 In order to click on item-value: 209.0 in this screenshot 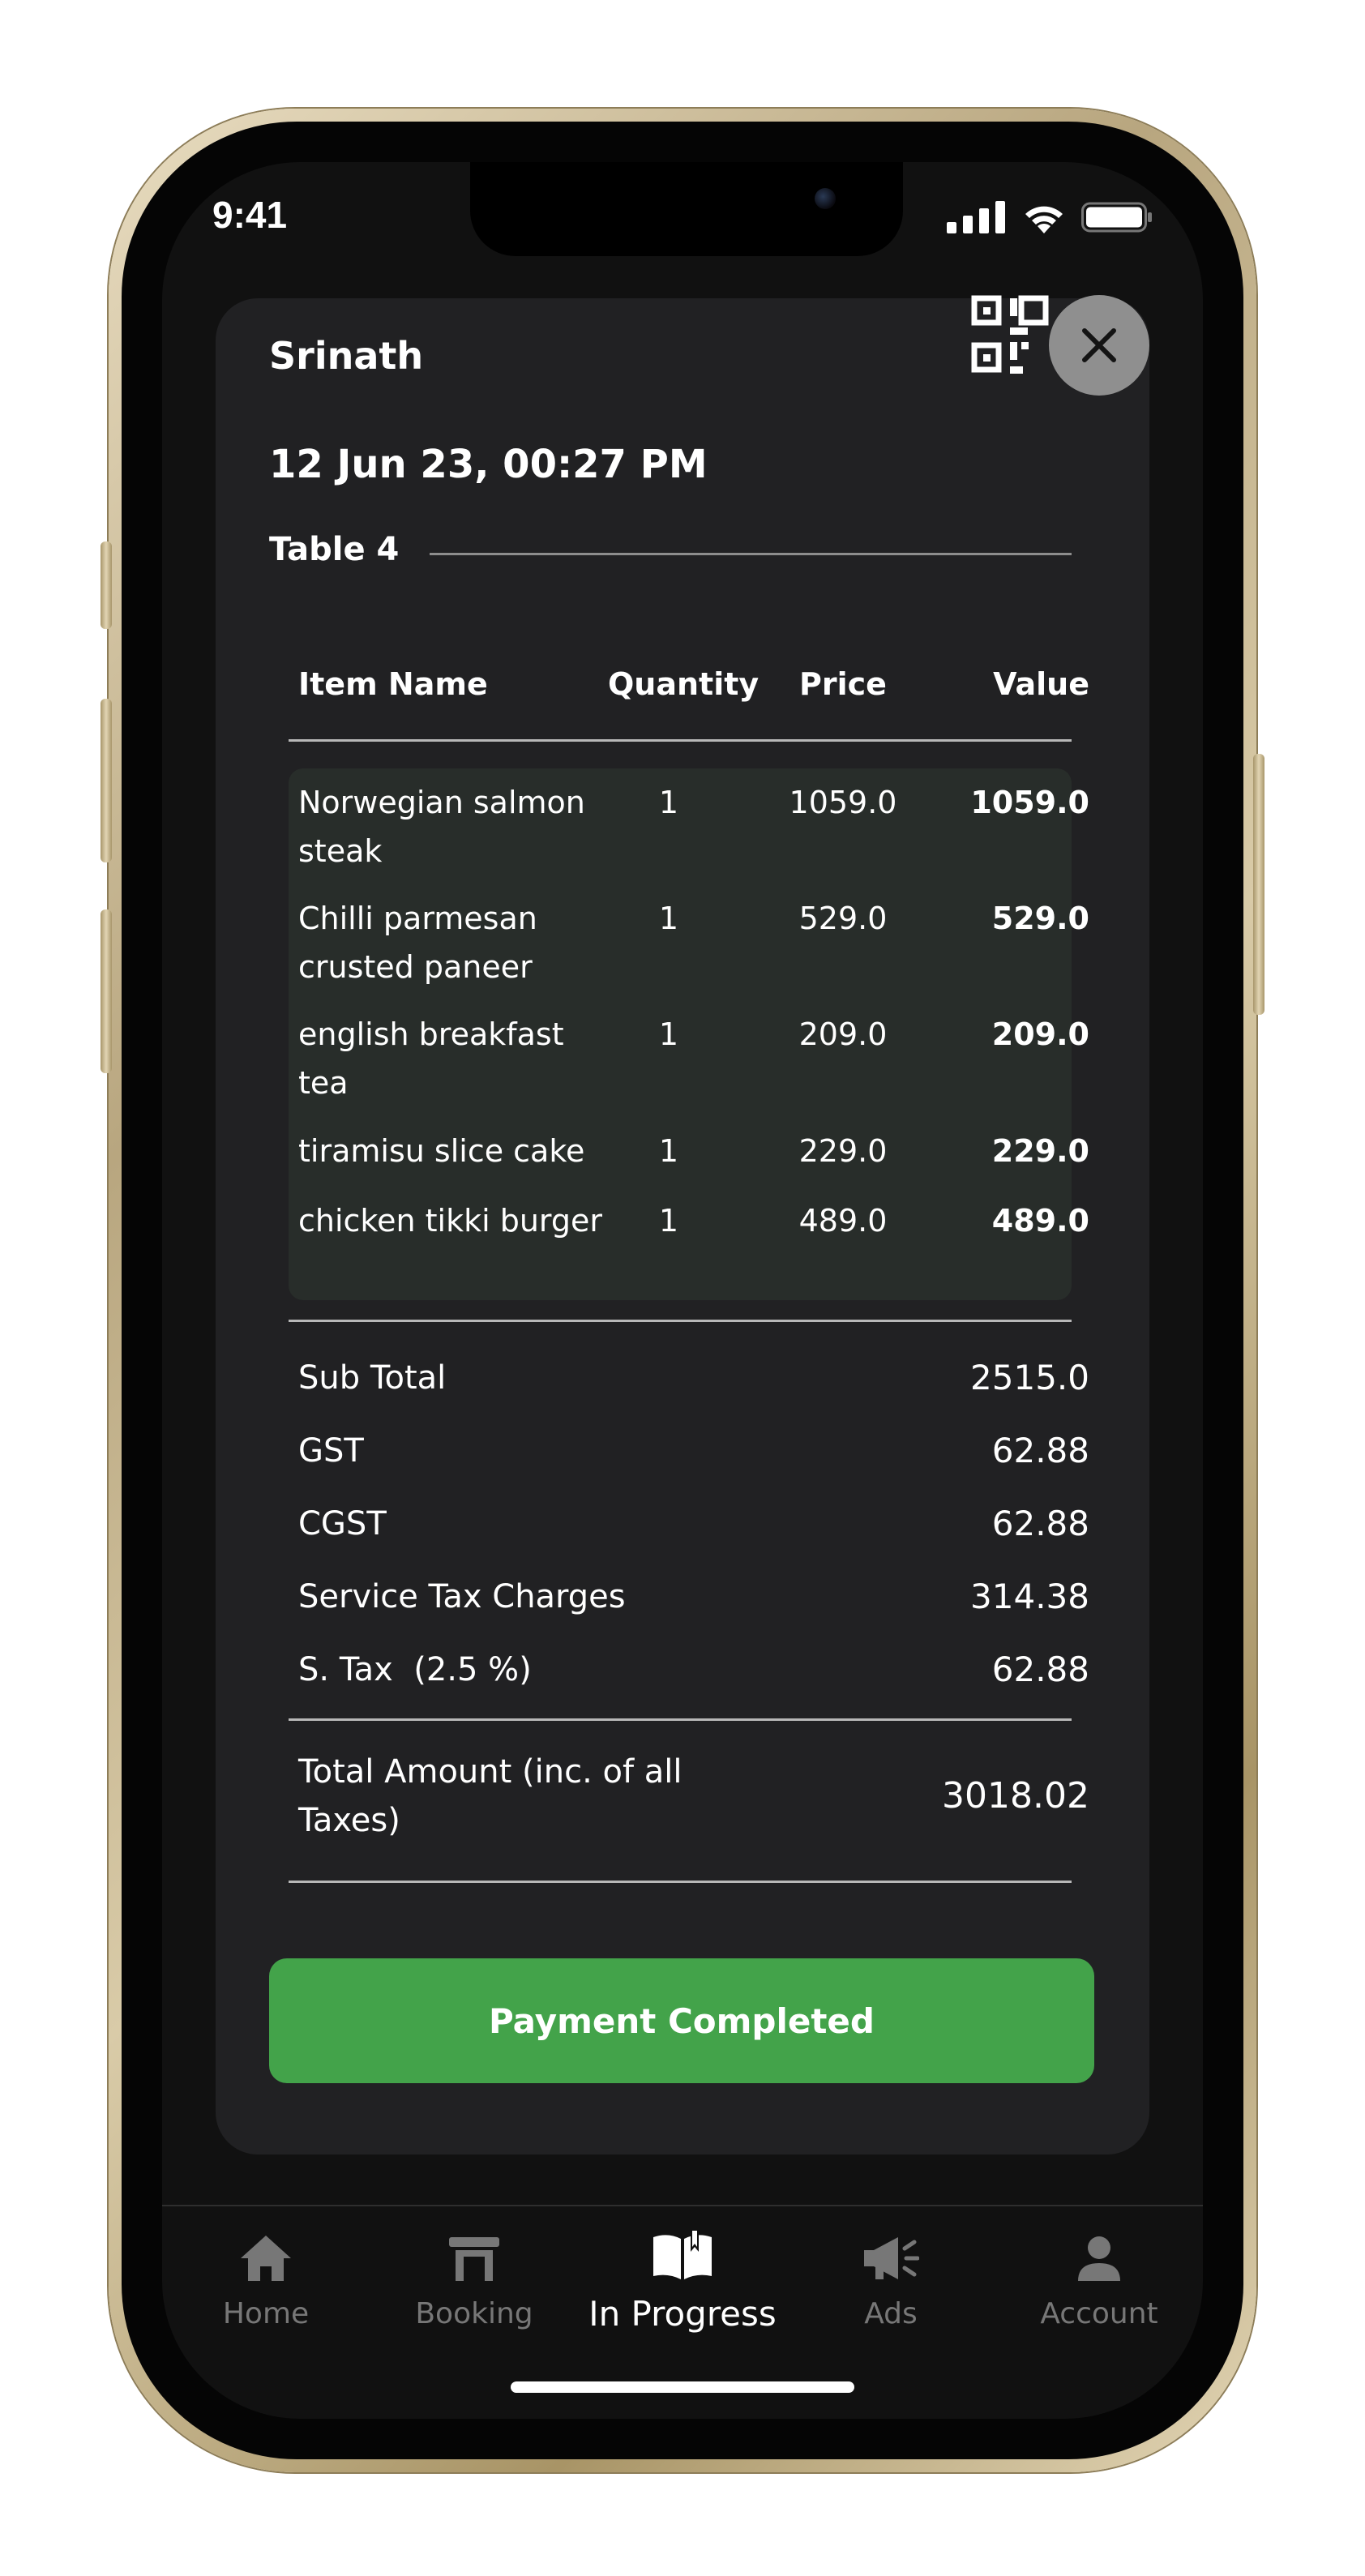, I will do `click(1040, 1034)`.